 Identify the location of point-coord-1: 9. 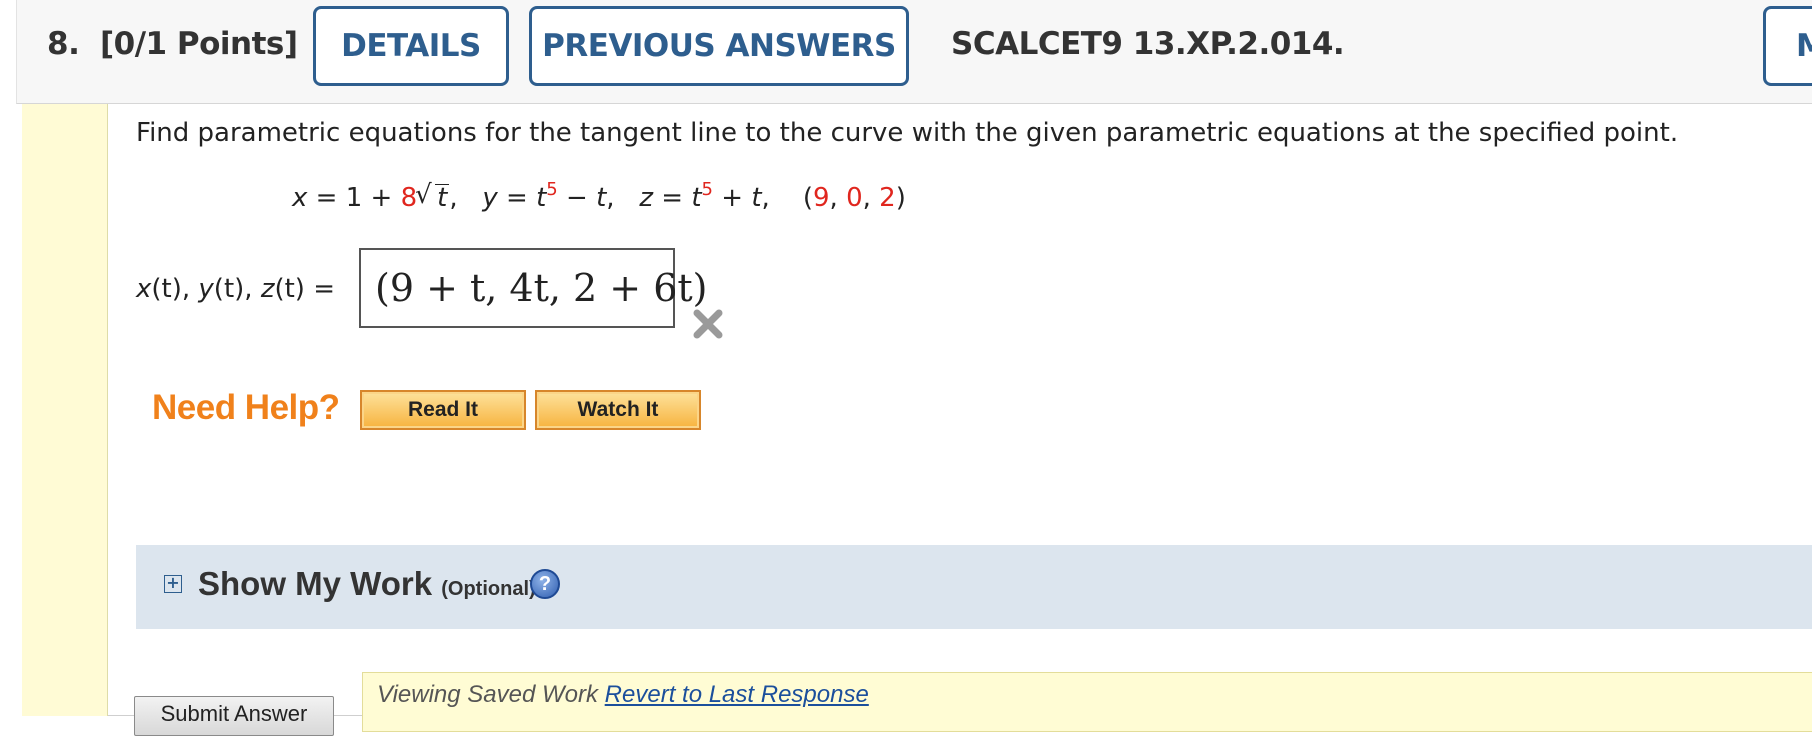
(821, 198).